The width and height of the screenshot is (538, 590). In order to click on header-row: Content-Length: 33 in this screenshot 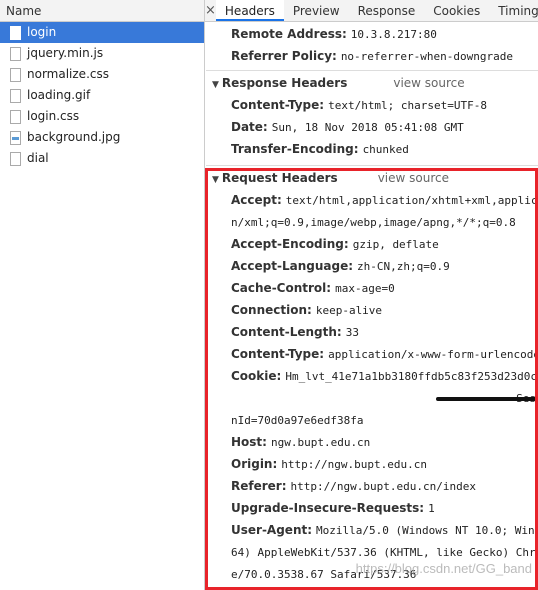, I will do `click(372, 332)`.